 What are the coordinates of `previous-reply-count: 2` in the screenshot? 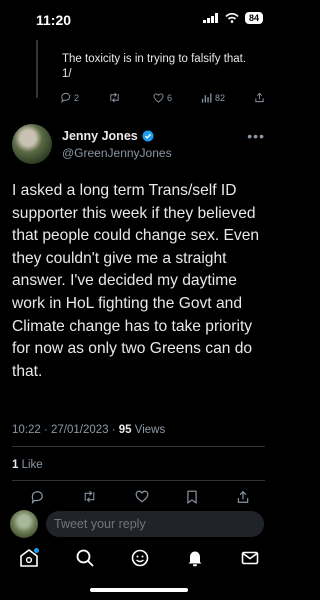 It's located at (77, 97).